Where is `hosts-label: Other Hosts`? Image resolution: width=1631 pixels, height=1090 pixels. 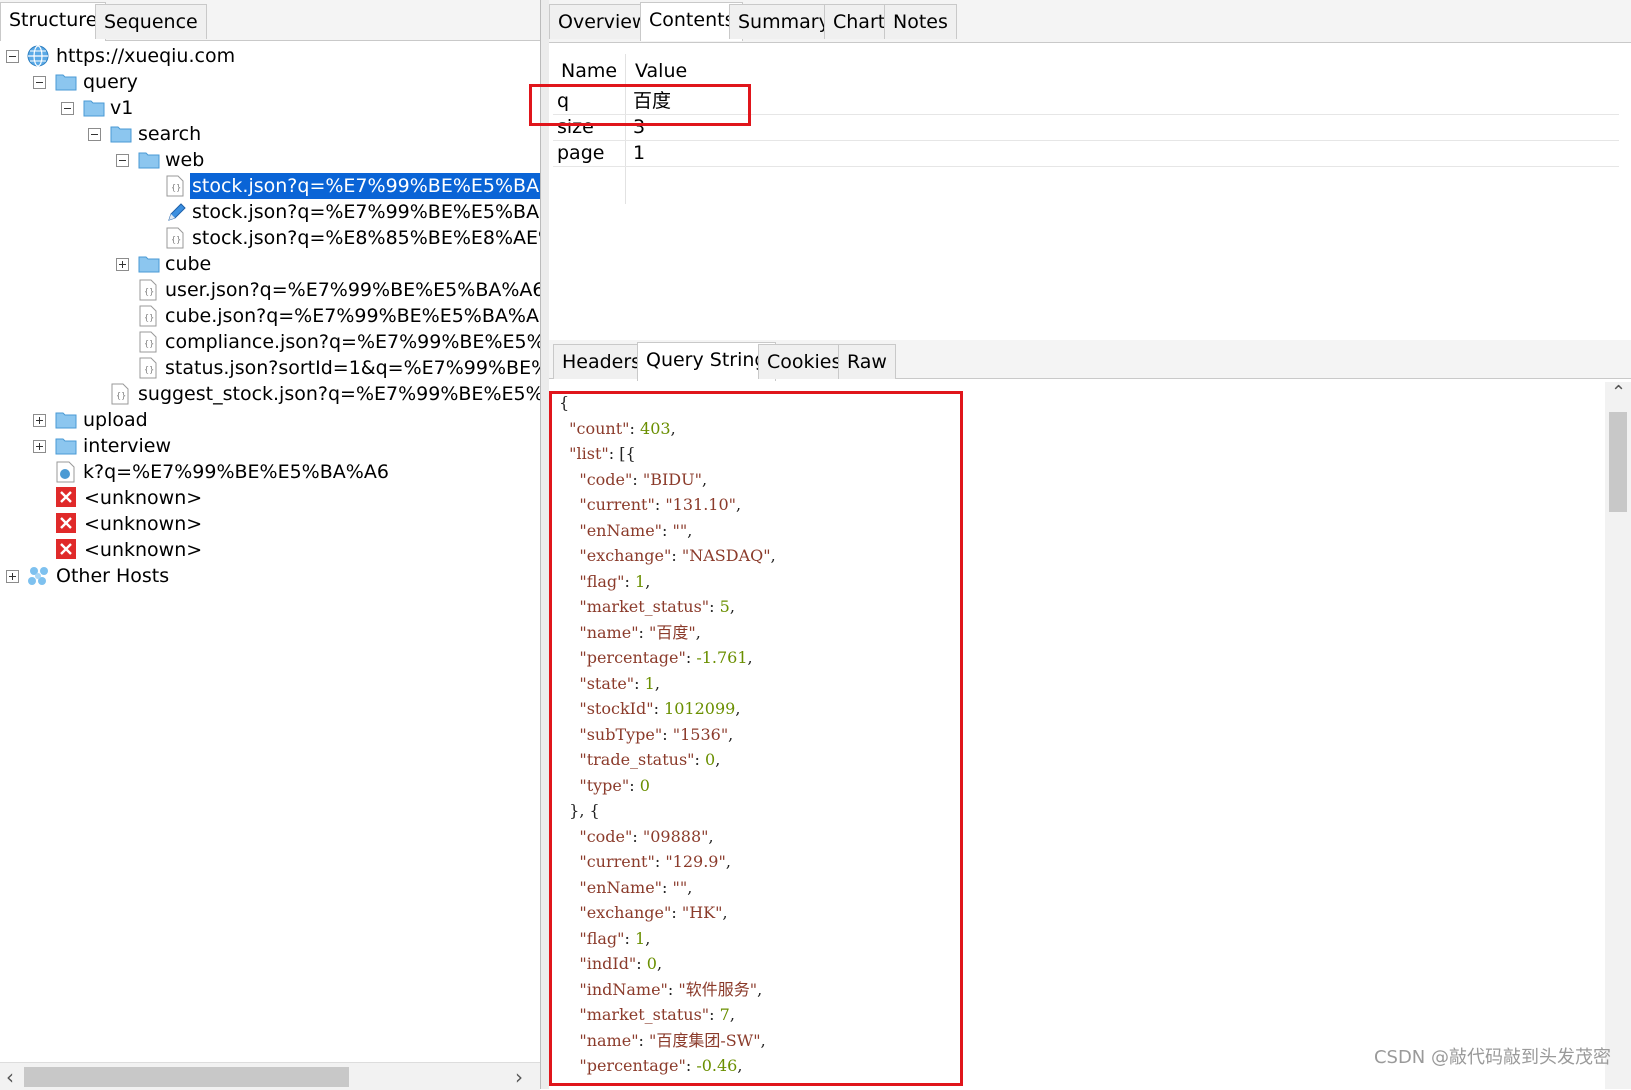
hosts-label: Other Hosts is located at coordinates (113, 576).